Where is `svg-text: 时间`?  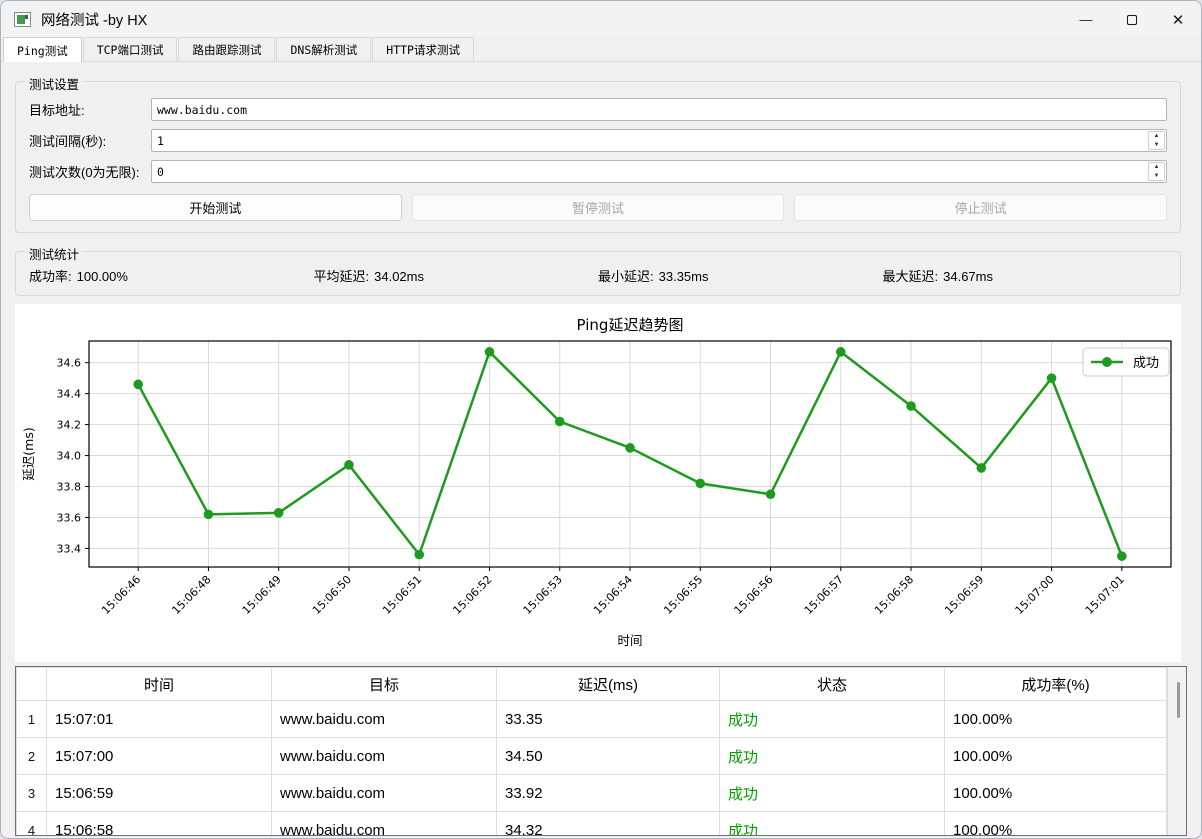
svg-text: 时间 is located at coordinates (629, 640).